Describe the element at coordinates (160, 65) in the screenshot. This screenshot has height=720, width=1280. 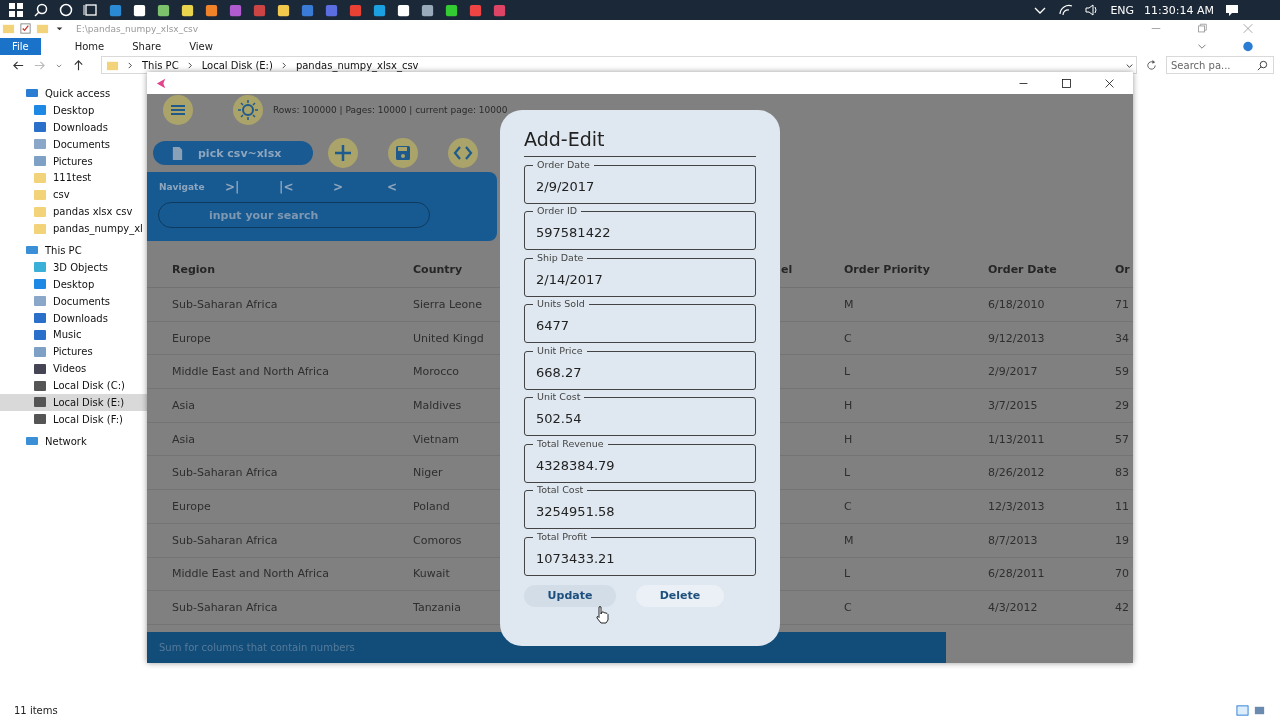
I see `breadcrumb-item: This PC` at that location.